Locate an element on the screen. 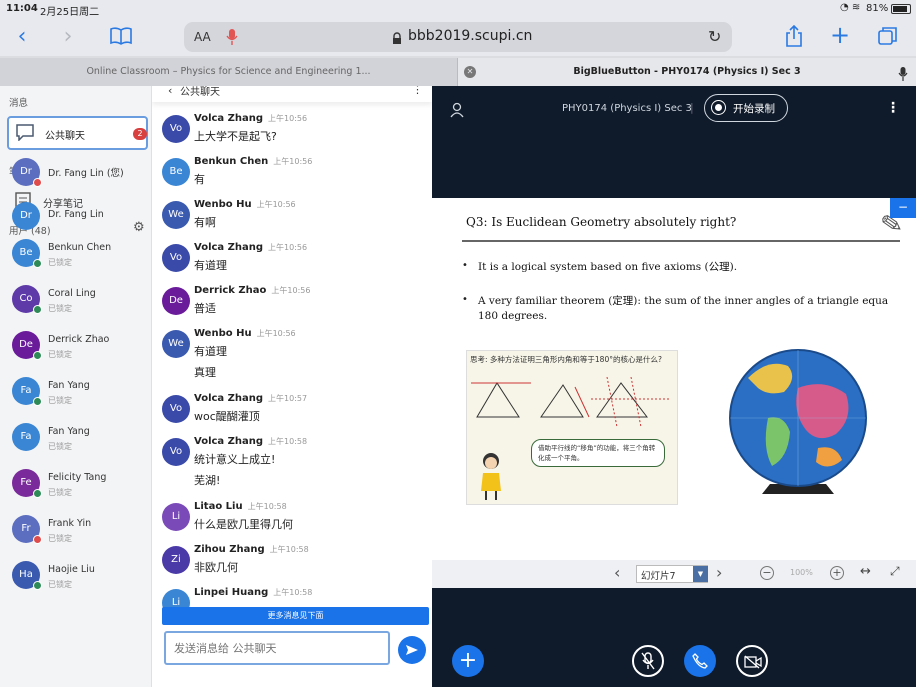  zoom-in-icon: + is located at coordinates (837, 573).